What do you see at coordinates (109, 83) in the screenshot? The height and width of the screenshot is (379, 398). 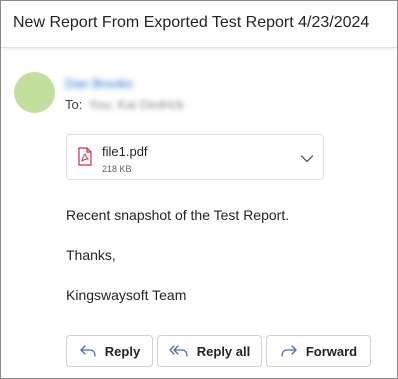 I see `sender-name: Dan Brooks` at bounding box center [109, 83].